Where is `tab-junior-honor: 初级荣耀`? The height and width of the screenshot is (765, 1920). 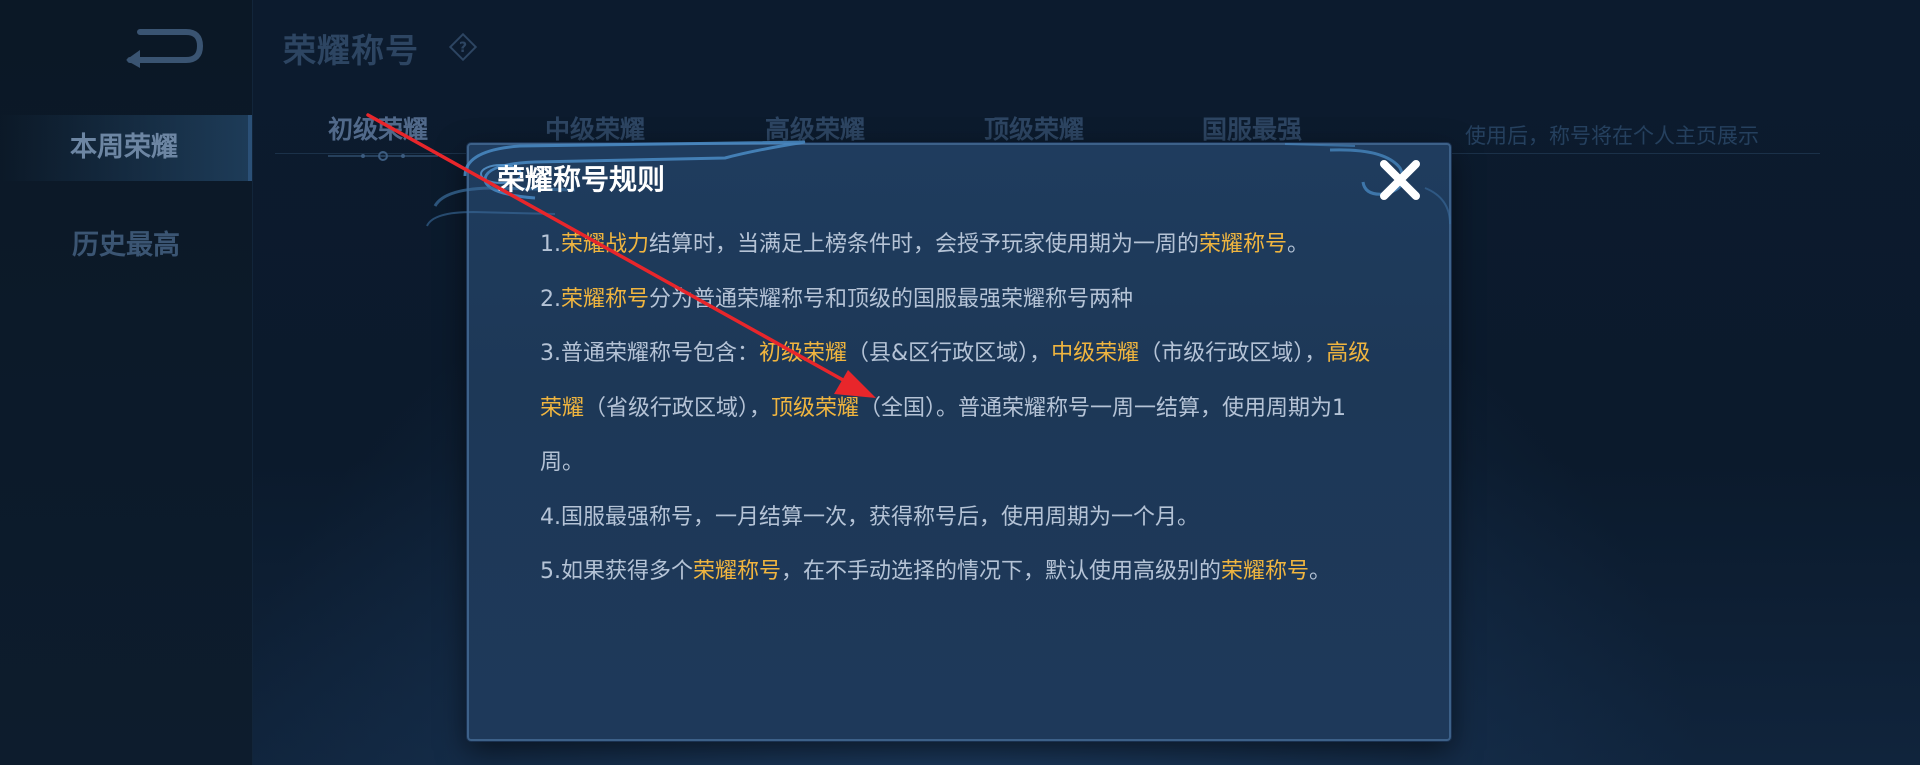 tab-junior-honor: 初级荣耀 is located at coordinates (378, 128).